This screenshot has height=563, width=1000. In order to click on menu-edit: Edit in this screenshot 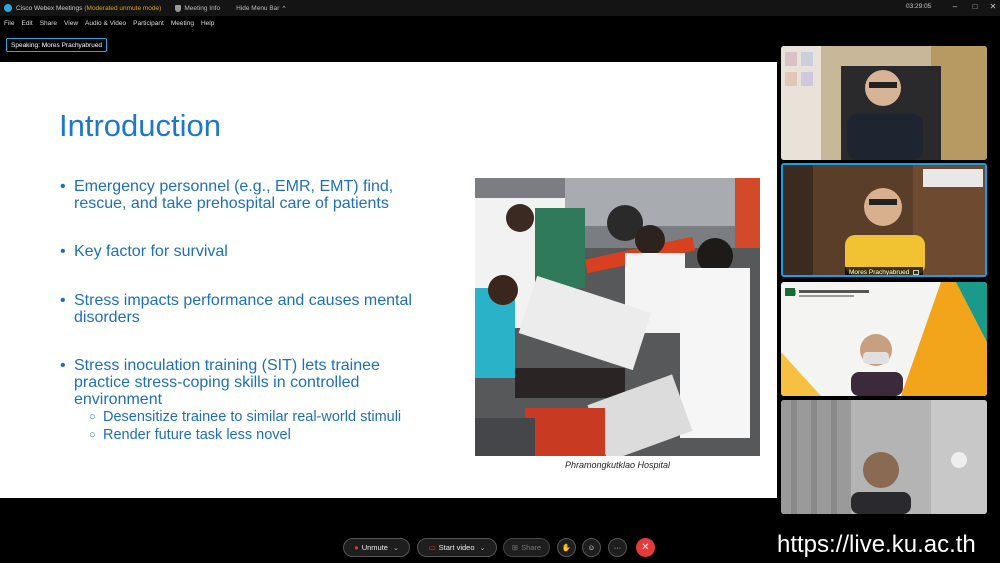, I will do `click(26, 23)`.